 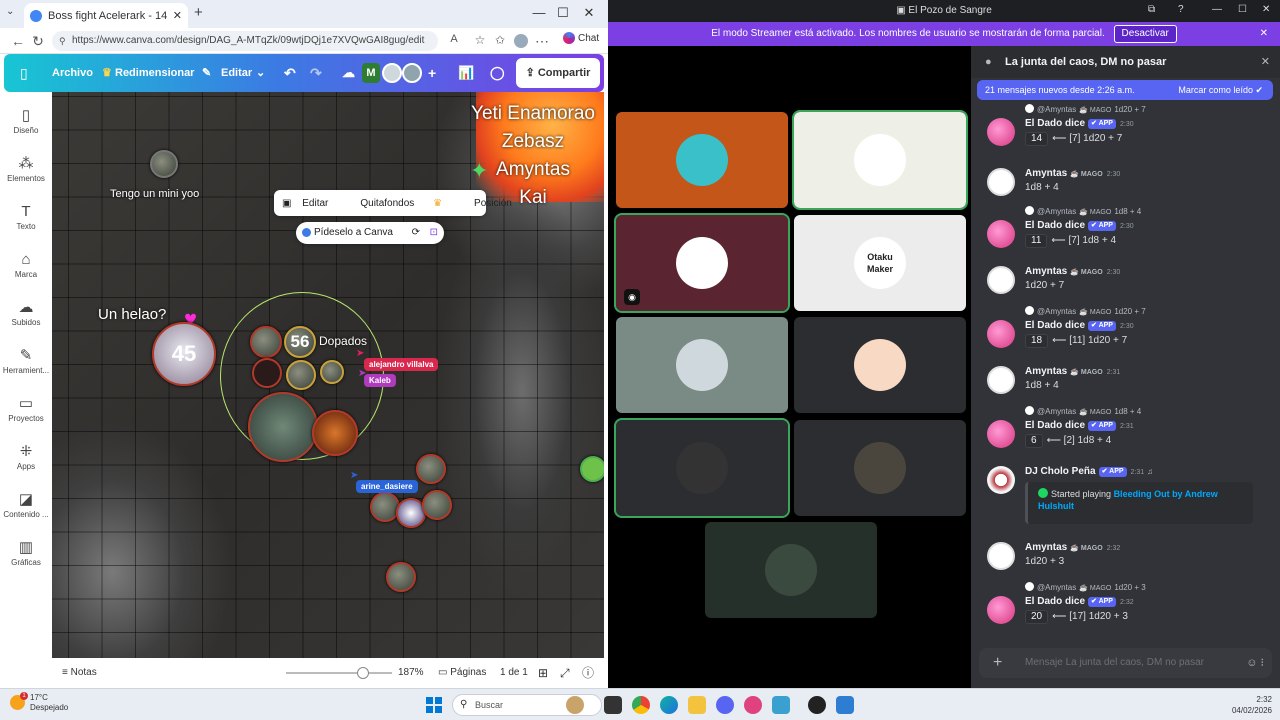 What do you see at coordinates (371, 73) in the screenshot?
I see `collaborator-avatar-m: M` at bounding box center [371, 73].